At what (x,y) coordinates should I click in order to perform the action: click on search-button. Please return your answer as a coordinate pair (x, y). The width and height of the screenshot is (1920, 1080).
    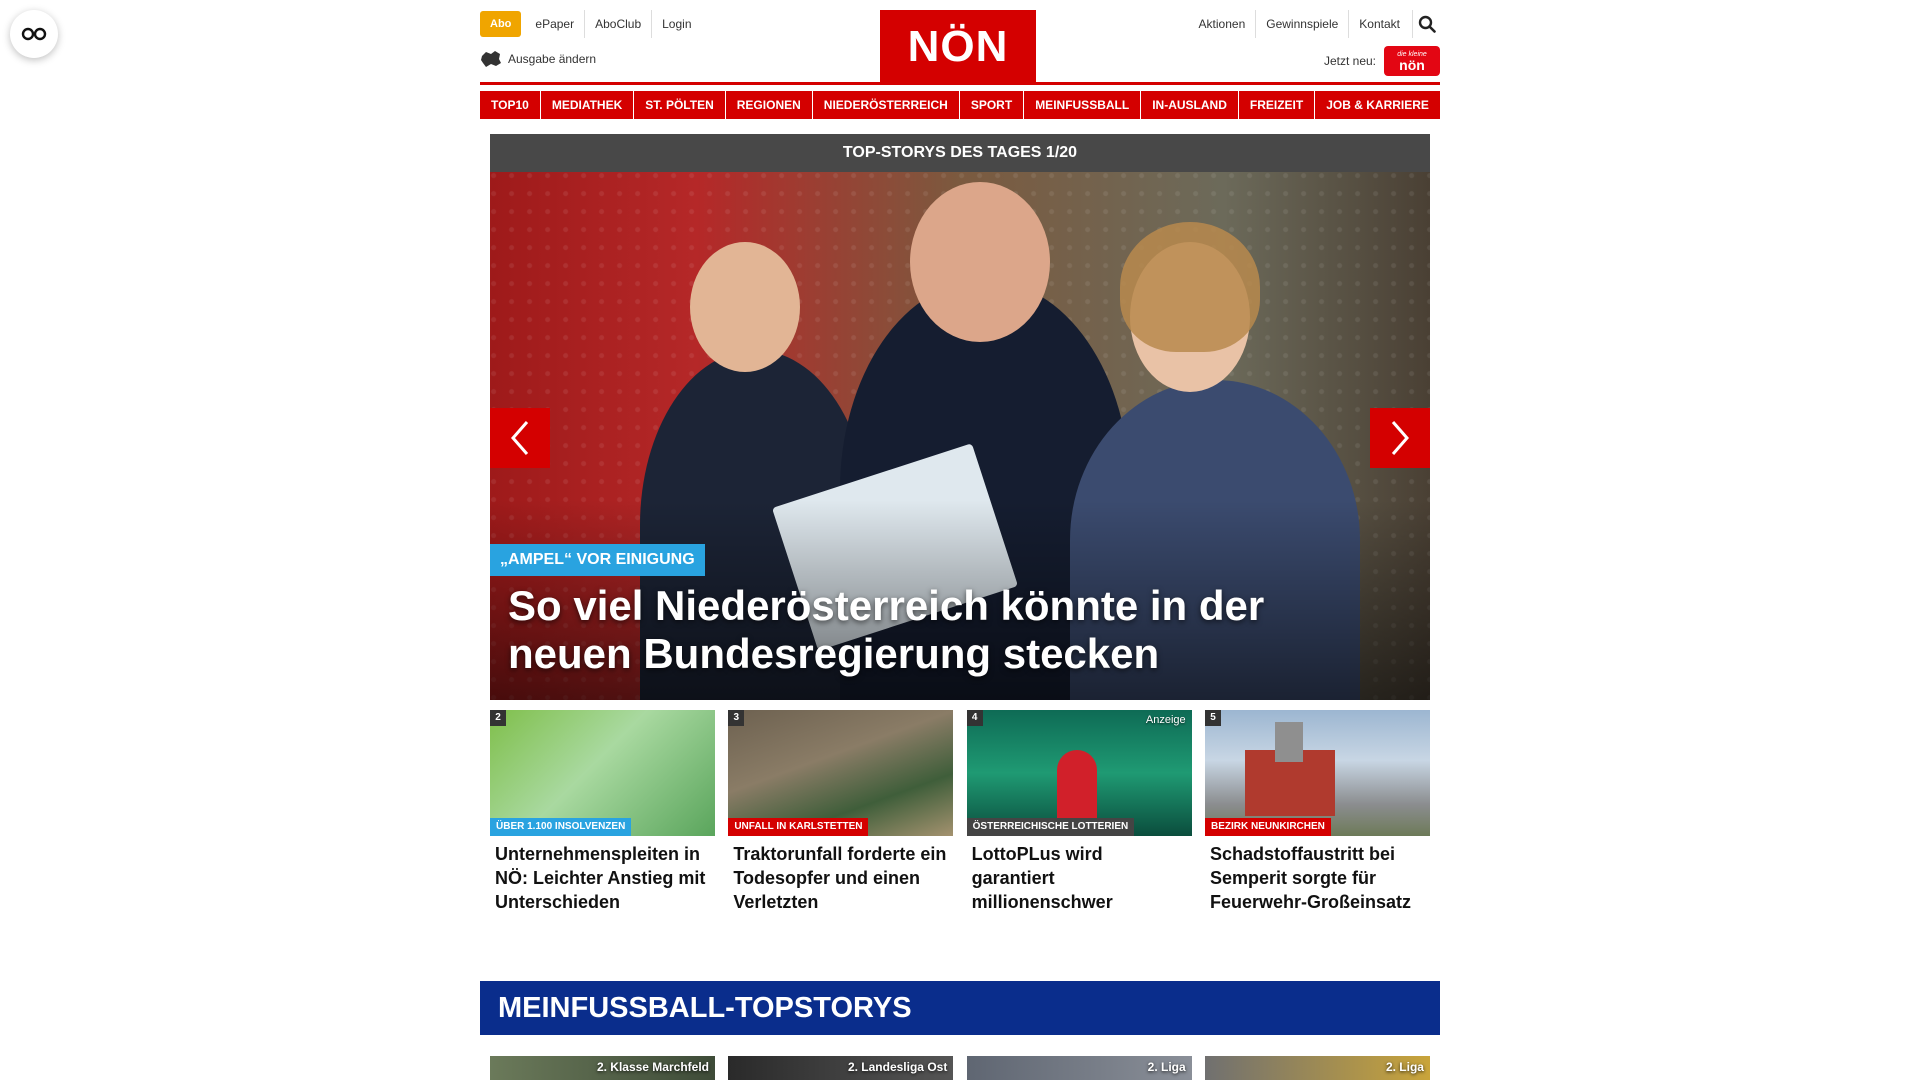
    Looking at the image, I should click on (1426, 24).